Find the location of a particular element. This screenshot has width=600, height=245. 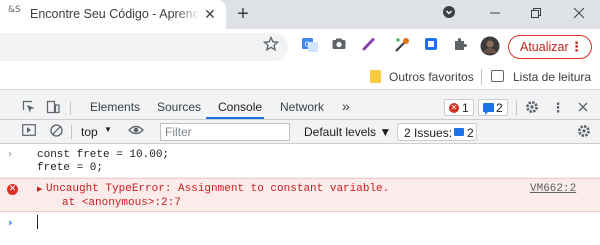

translate-extension-icon: G is located at coordinates (310, 46).